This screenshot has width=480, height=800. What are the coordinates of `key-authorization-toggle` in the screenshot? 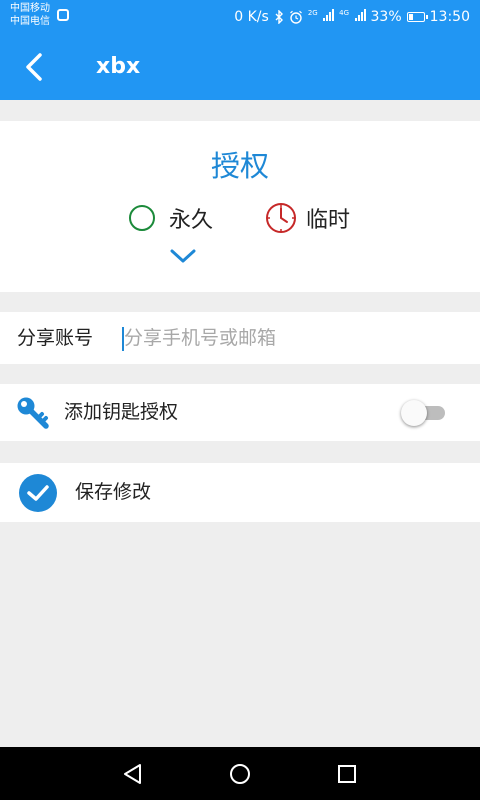 It's located at (423, 413).